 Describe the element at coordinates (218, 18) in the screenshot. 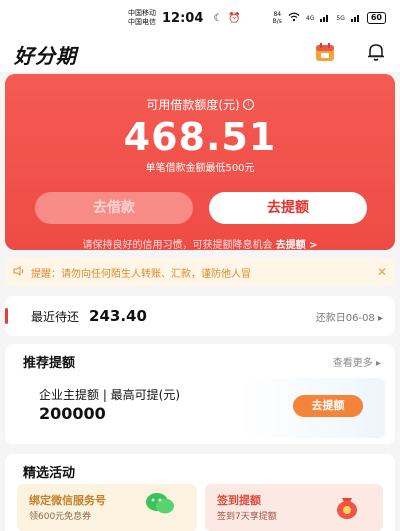

I see `dnd-moon-icon: ☾` at that location.